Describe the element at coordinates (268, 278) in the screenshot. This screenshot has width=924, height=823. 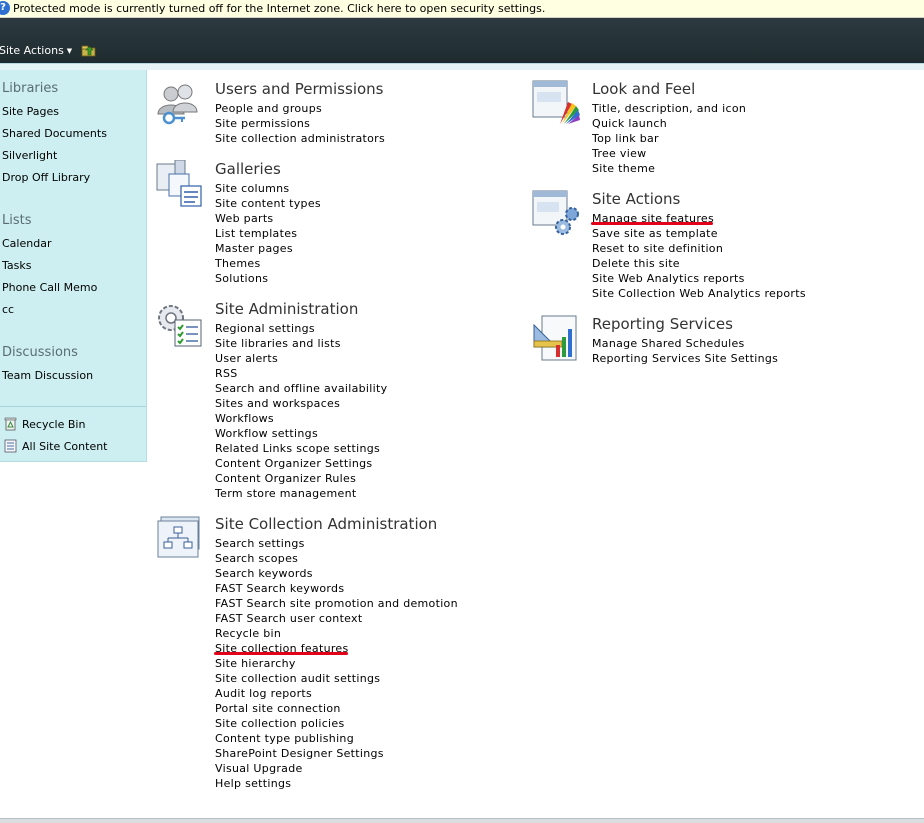
I see `link-solutions: Solutions` at that location.